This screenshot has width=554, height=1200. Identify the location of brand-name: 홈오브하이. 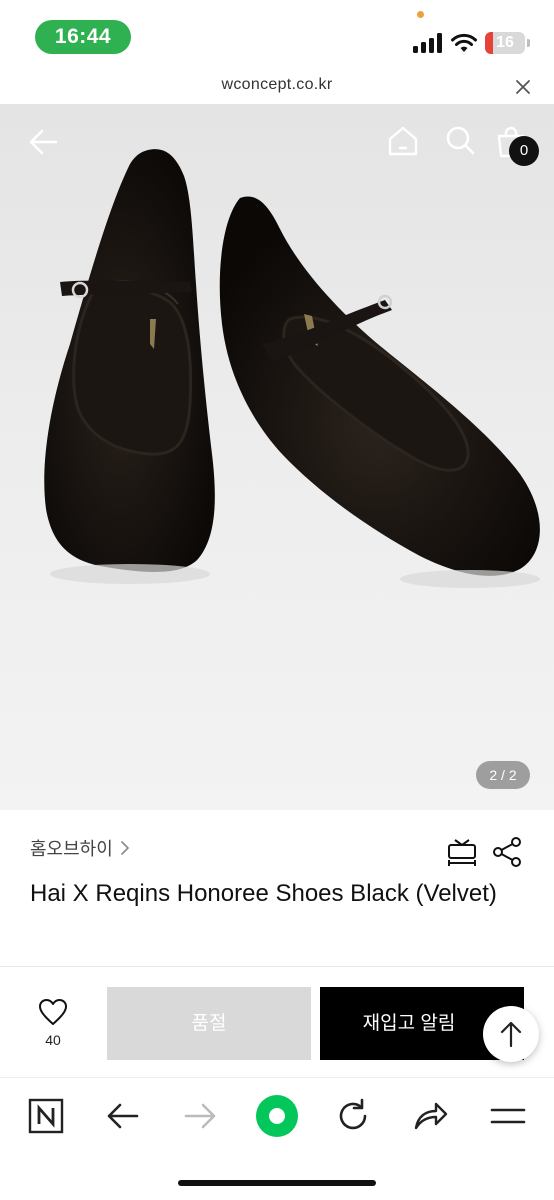
(71, 848).